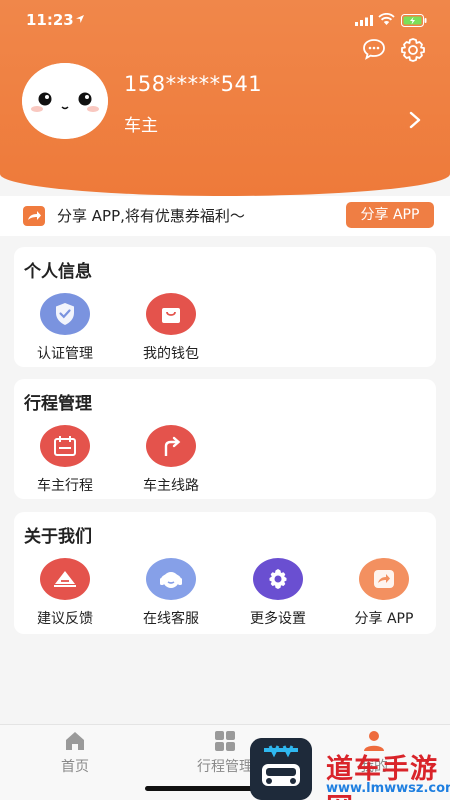 The width and height of the screenshot is (450, 800). Describe the element at coordinates (65, 579) in the screenshot. I see `feedback-icon` at that location.